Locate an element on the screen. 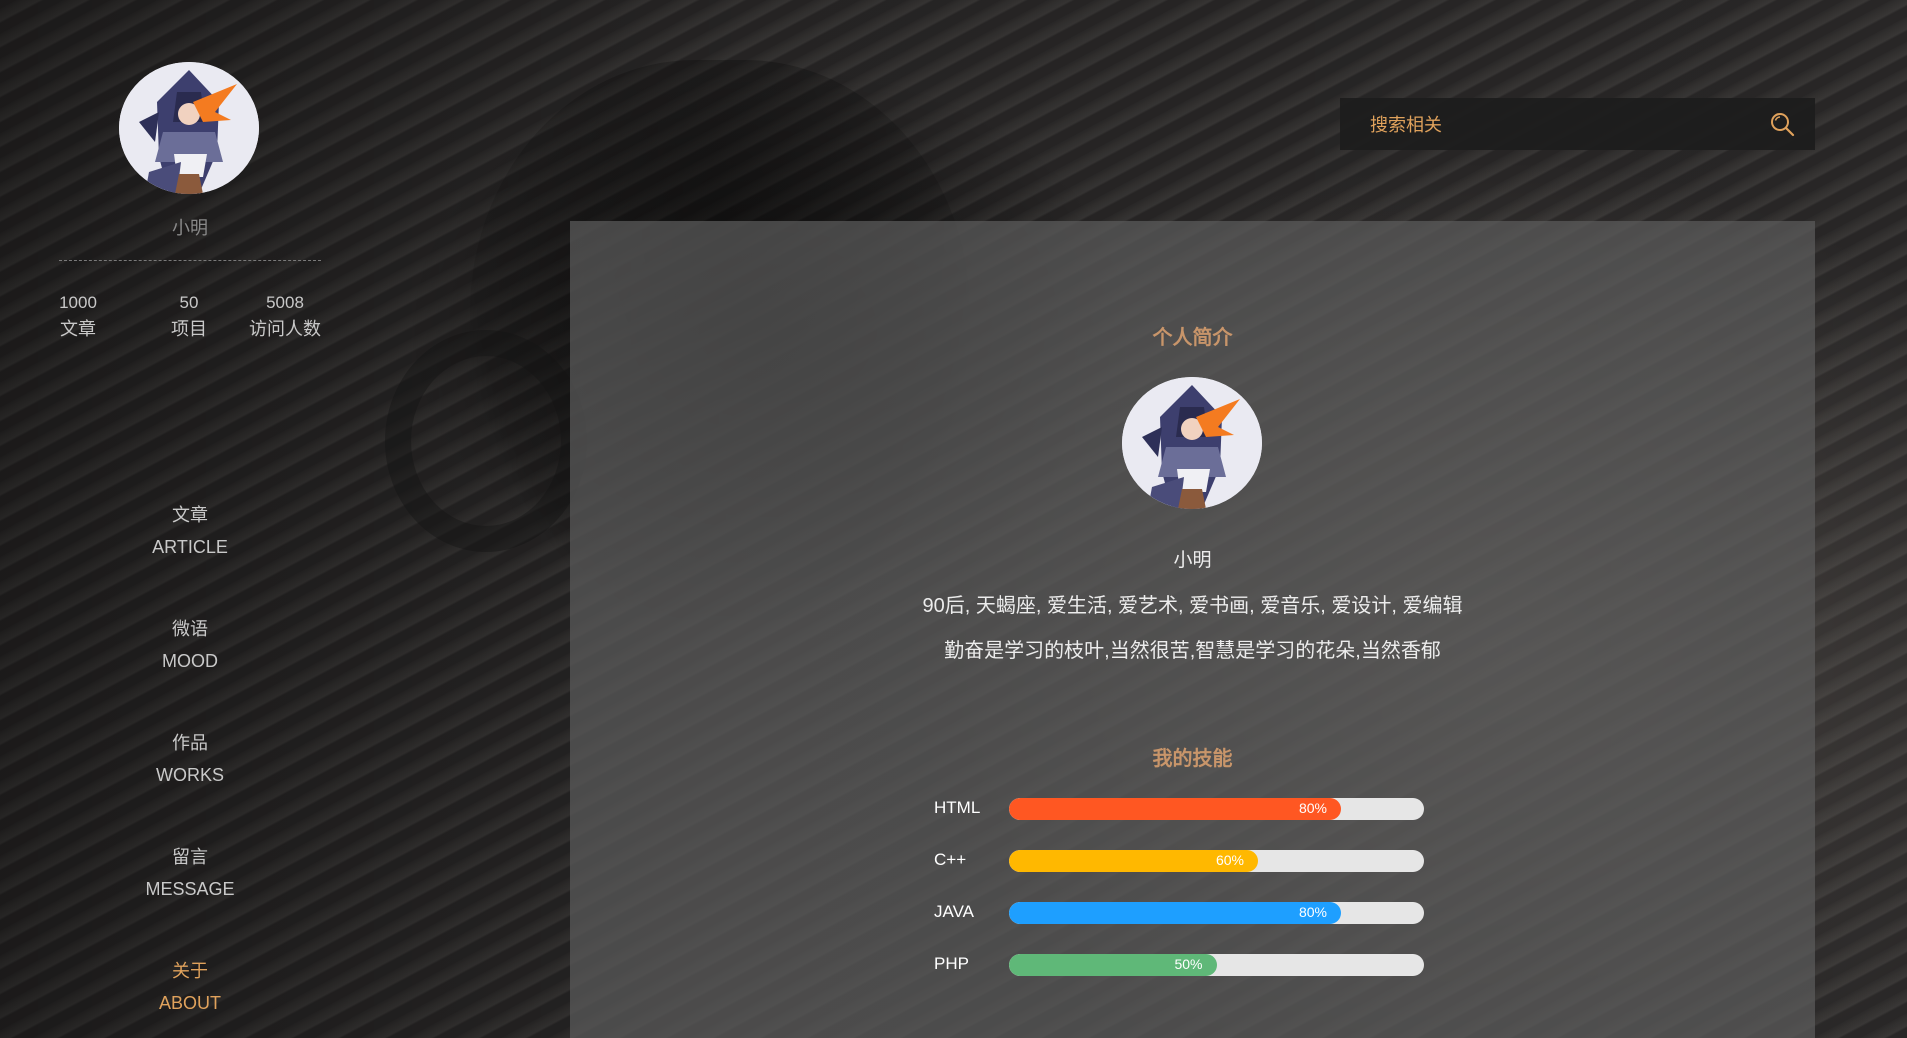  skill-progress-track: 50% is located at coordinates (1216, 965).